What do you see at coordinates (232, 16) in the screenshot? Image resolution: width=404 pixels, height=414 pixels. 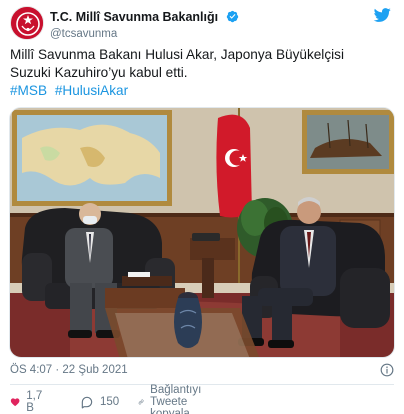 I see `verified-badge-icon` at bounding box center [232, 16].